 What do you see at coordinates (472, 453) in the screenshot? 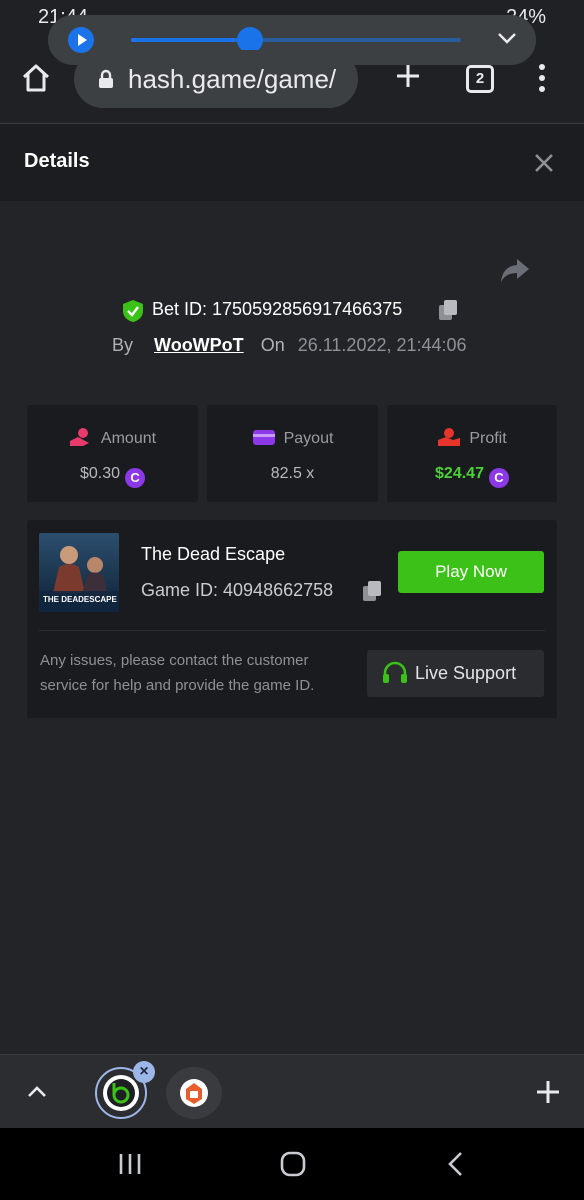
I see `profit-card: Profit $24.47 C` at bounding box center [472, 453].